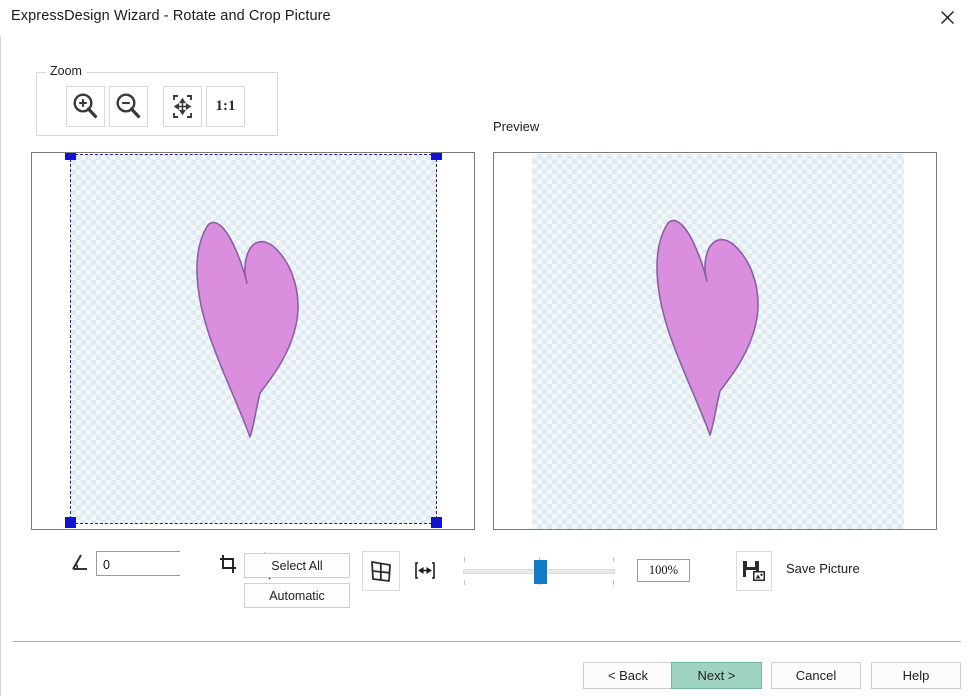 This screenshot has width=971, height=696. Describe the element at coordinates (247, 329) in the screenshot. I see `picture-shape` at that location.